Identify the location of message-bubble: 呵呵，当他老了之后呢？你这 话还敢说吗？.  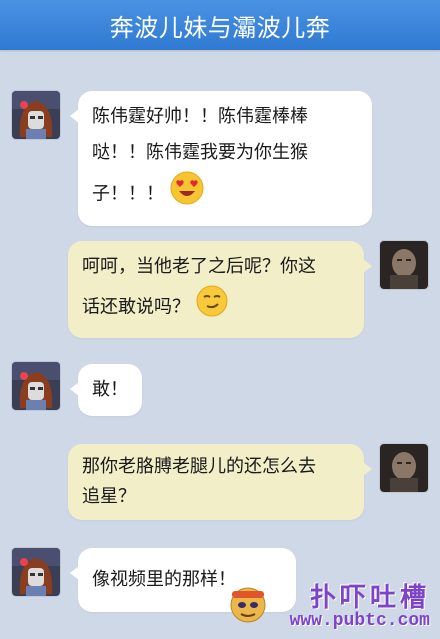
(220, 289).